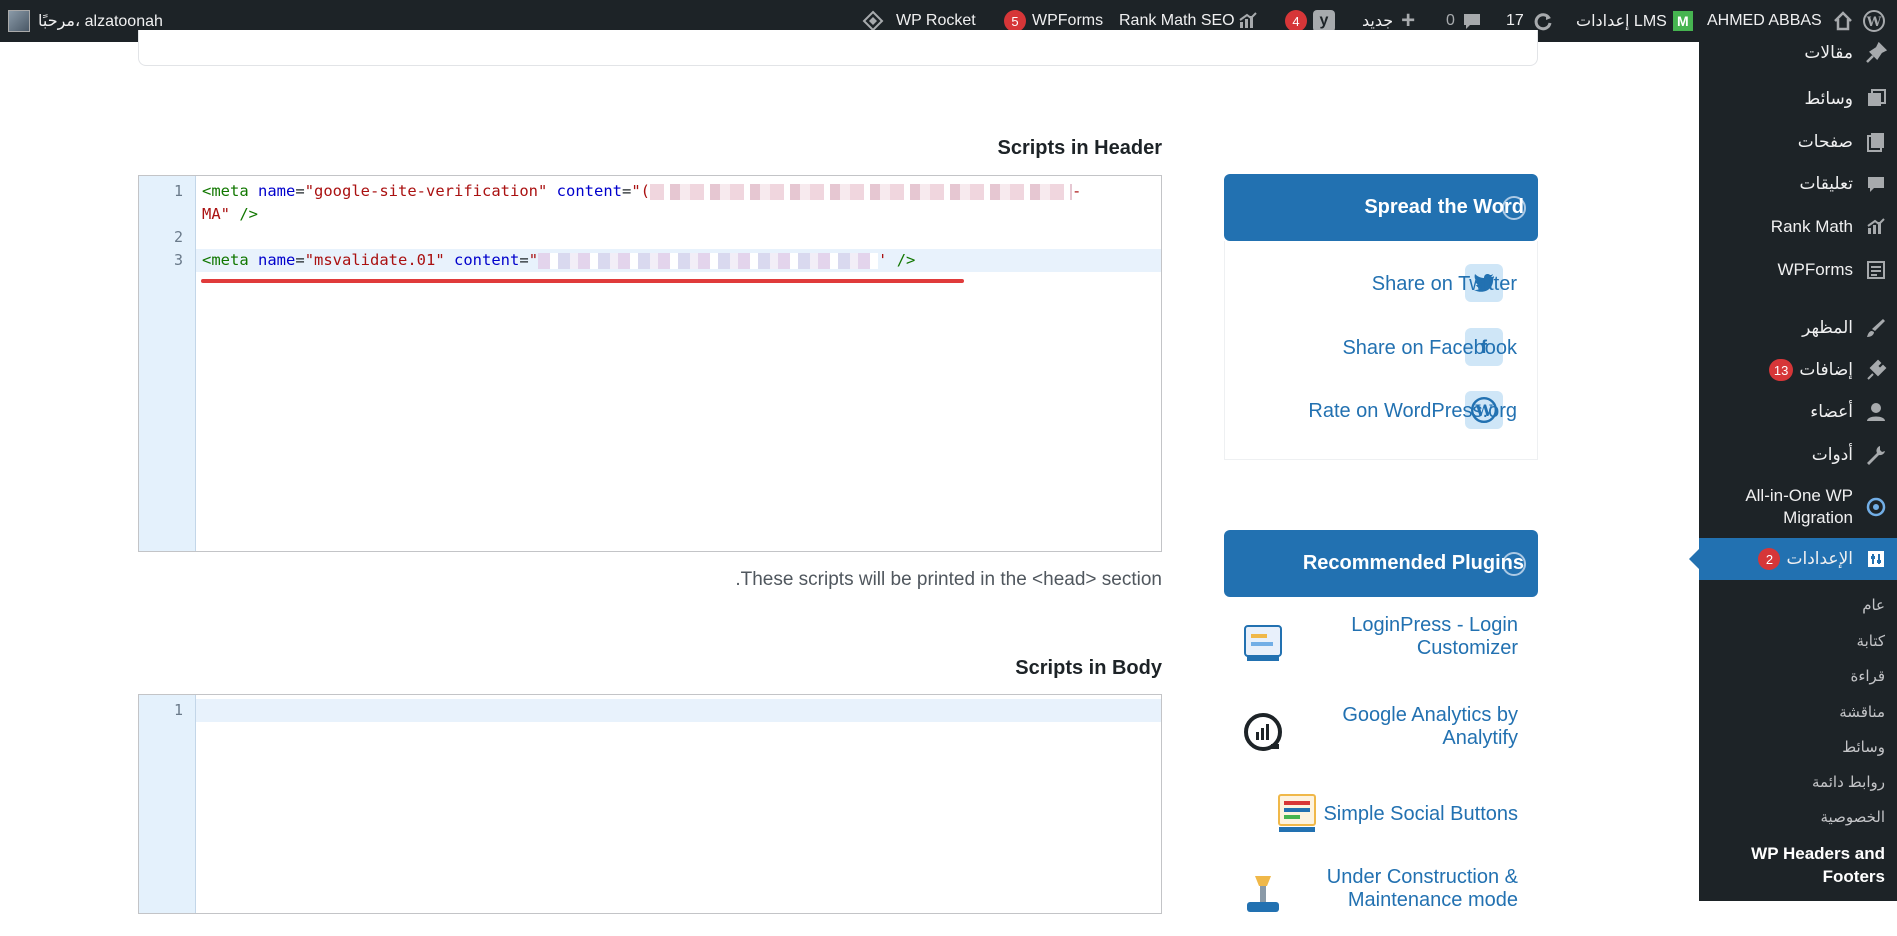  I want to click on line-number: 1, so click(178, 710).